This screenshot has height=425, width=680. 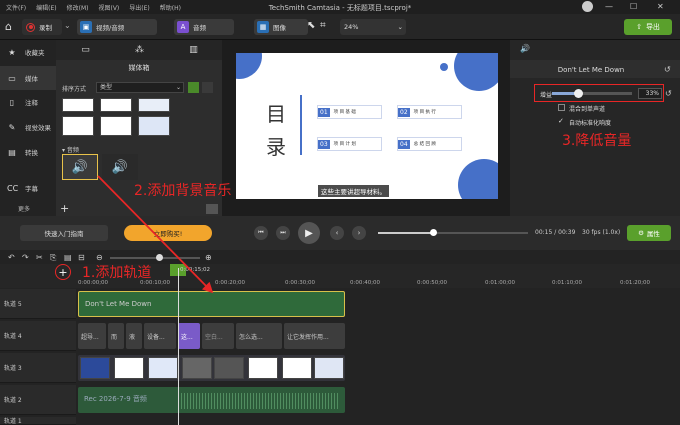 I want to click on annotation-arrows, so click(x=155, y=234).